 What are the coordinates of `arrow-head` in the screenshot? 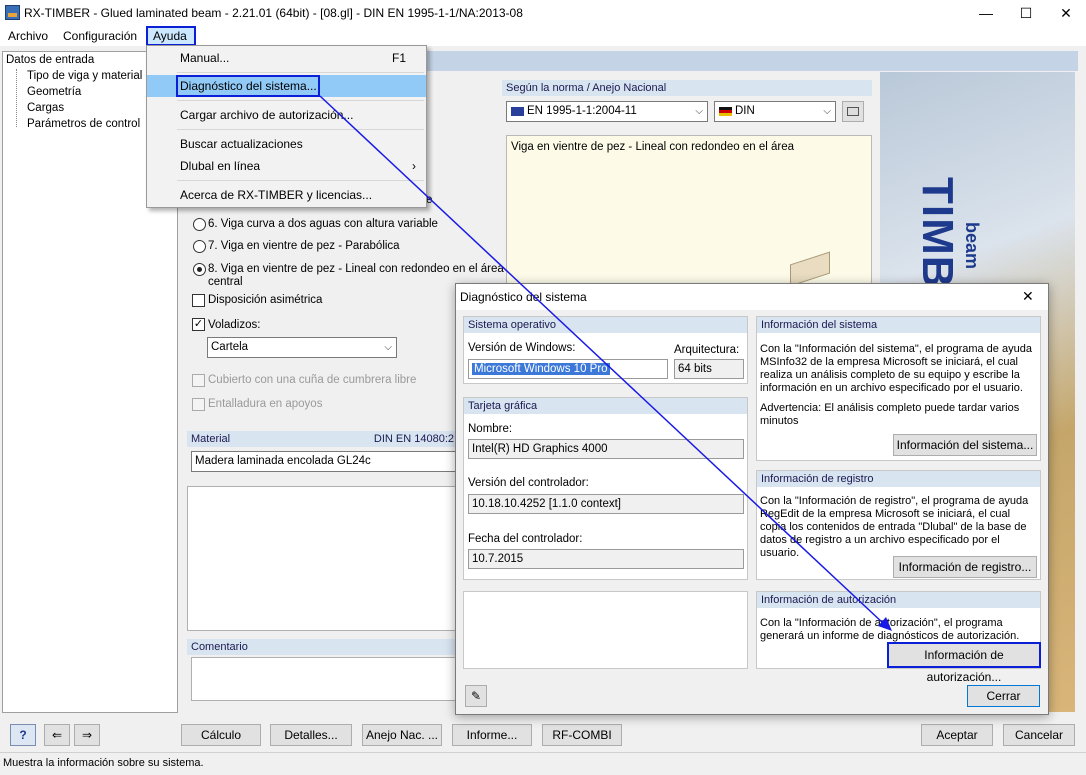 It's located at (885, 624).